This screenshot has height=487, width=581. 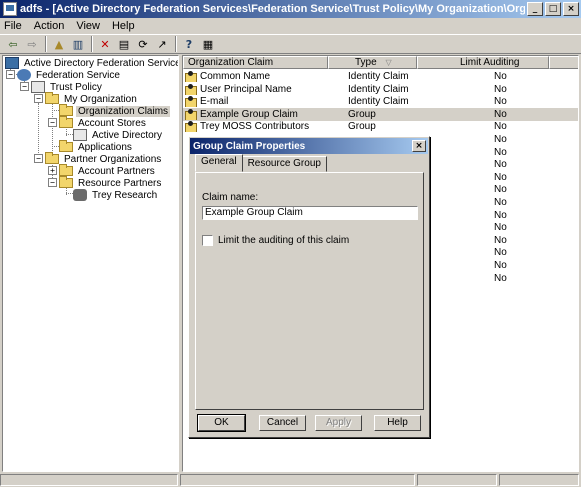 What do you see at coordinates (80, 195) in the screenshot?
I see `partner-icon` at bounding box center [80, 195].